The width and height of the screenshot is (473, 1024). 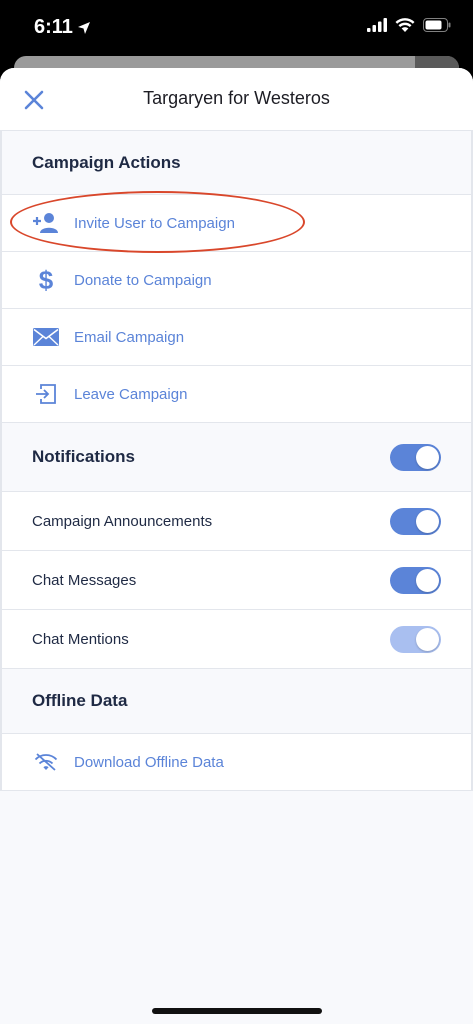 I want to click on chat-mentions-toggle, so click(x=415, y=639).